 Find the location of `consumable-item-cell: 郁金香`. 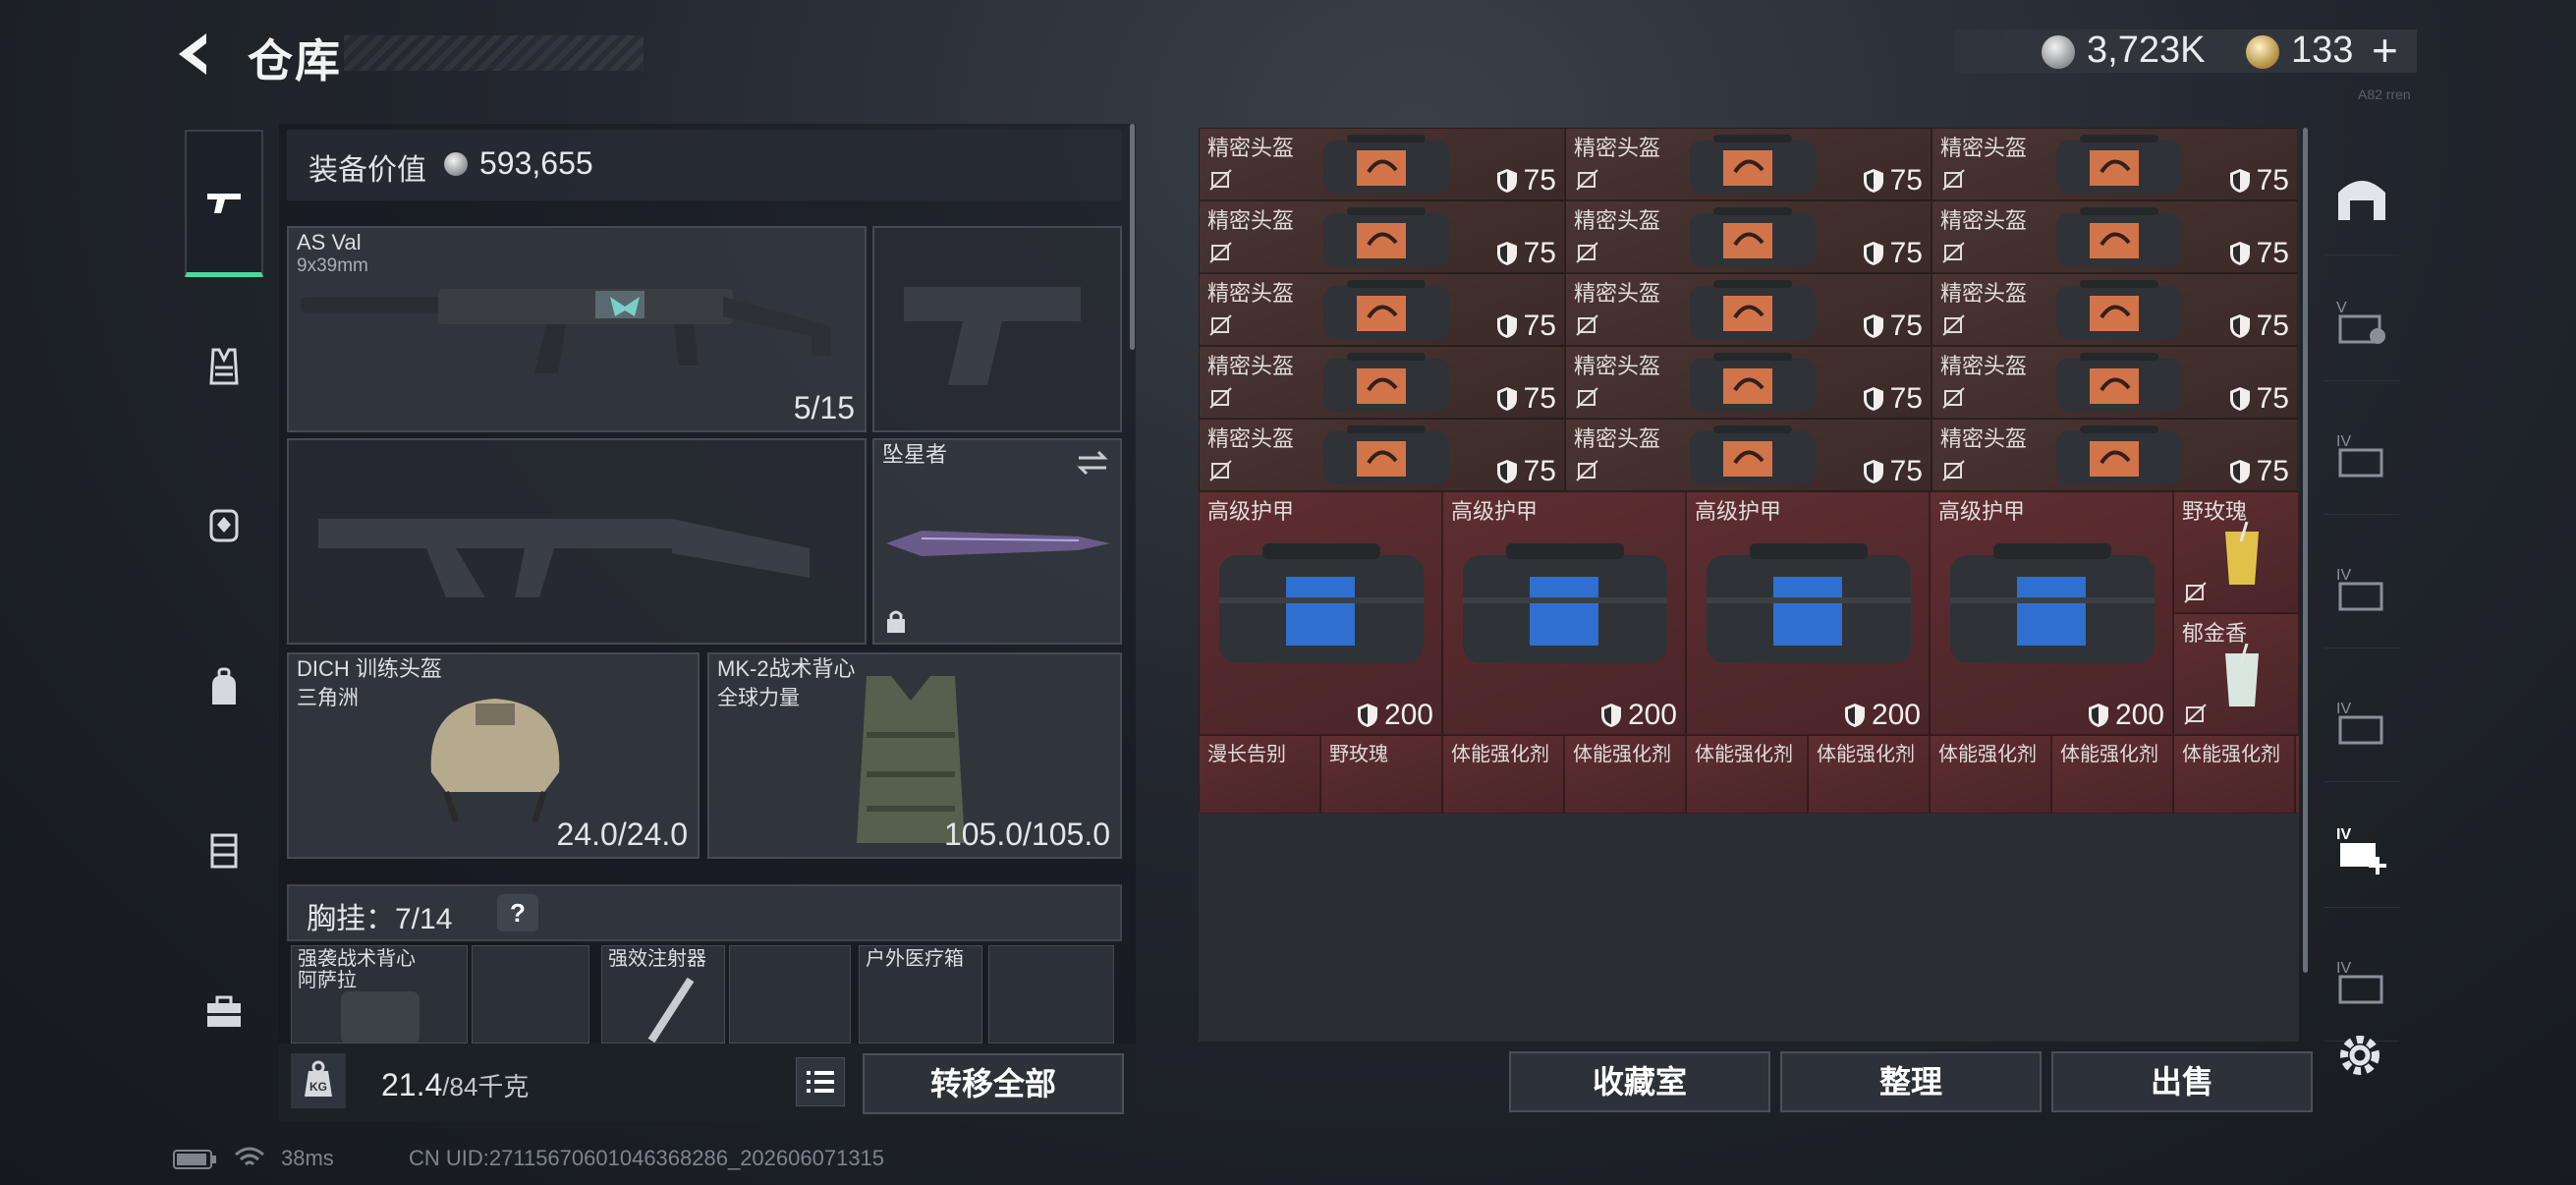

consumable-item-cell: 郁金香 is located at coordinates (2236, 674).